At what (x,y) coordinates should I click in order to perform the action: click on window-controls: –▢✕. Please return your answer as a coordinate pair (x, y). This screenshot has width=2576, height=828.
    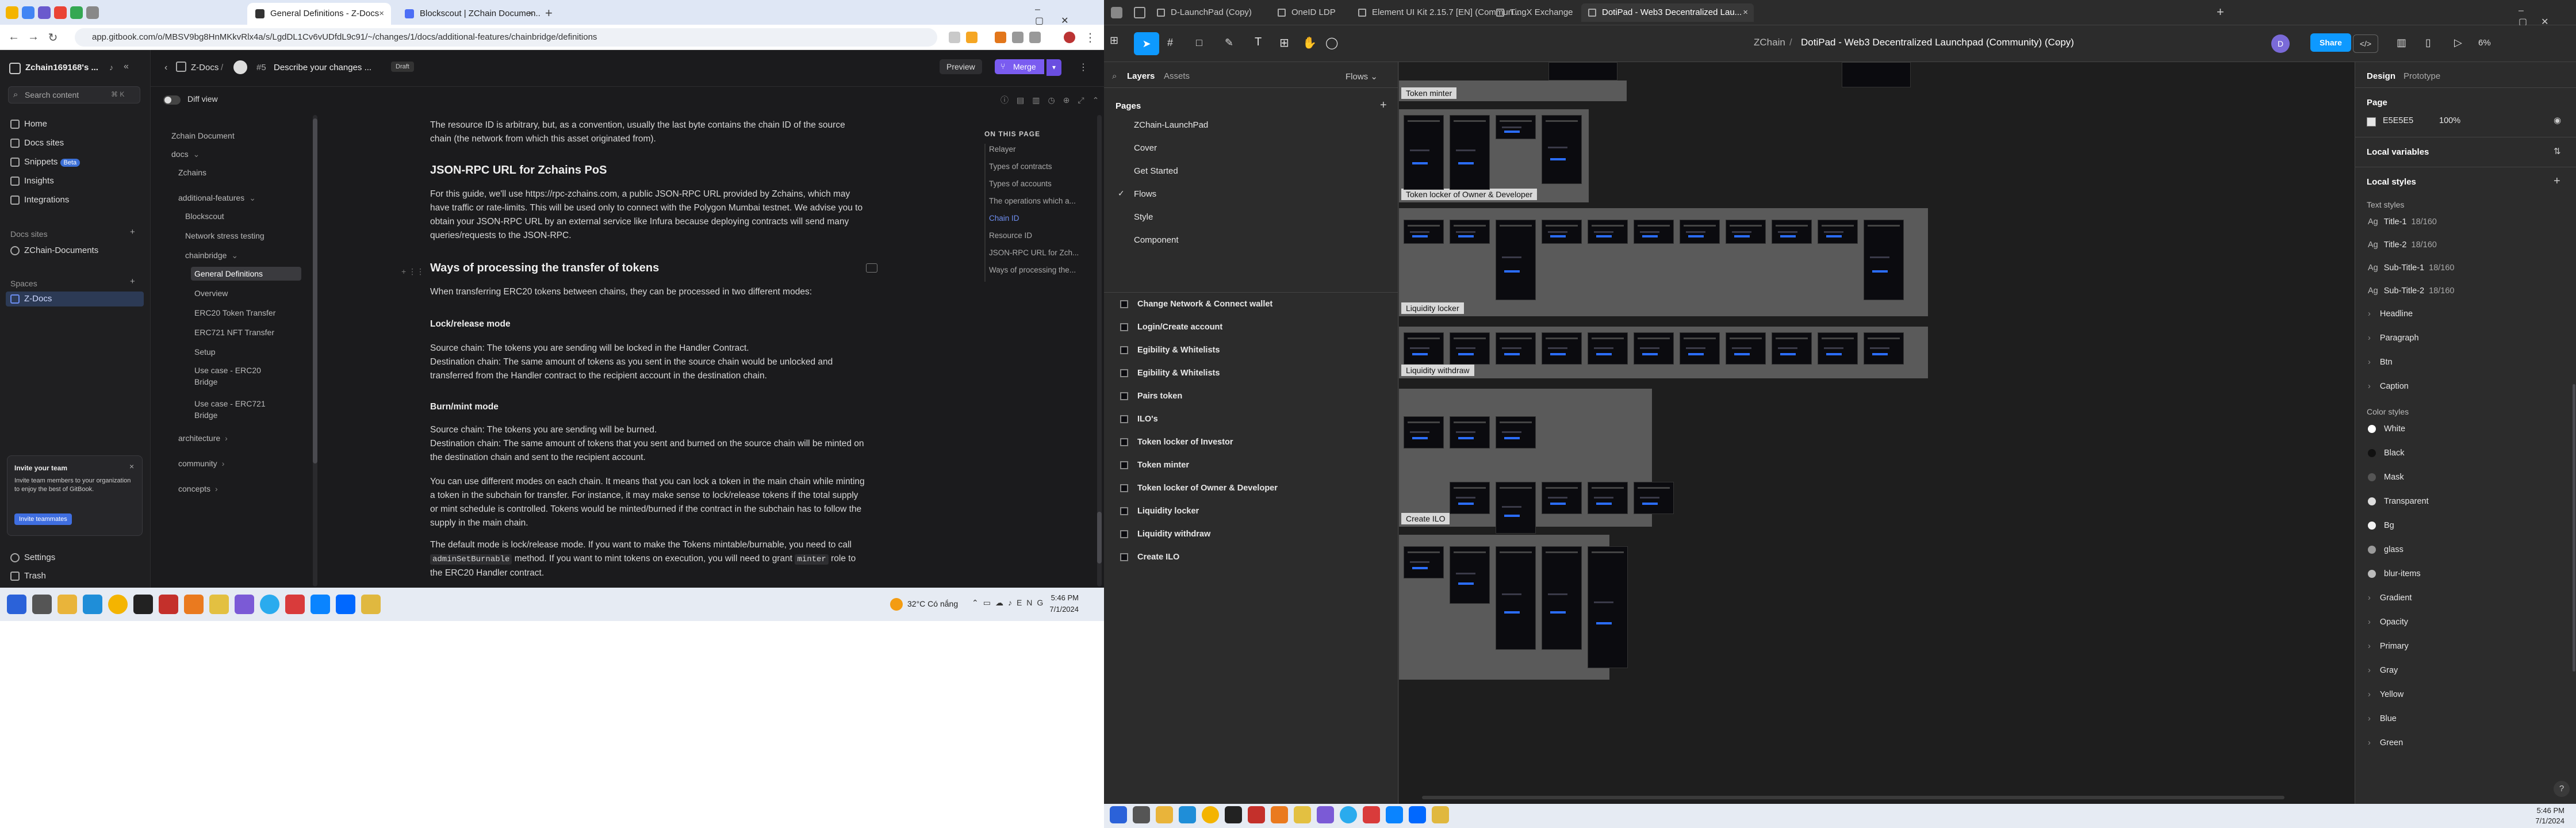
    Looking at the image, I should click on (2547, 17).